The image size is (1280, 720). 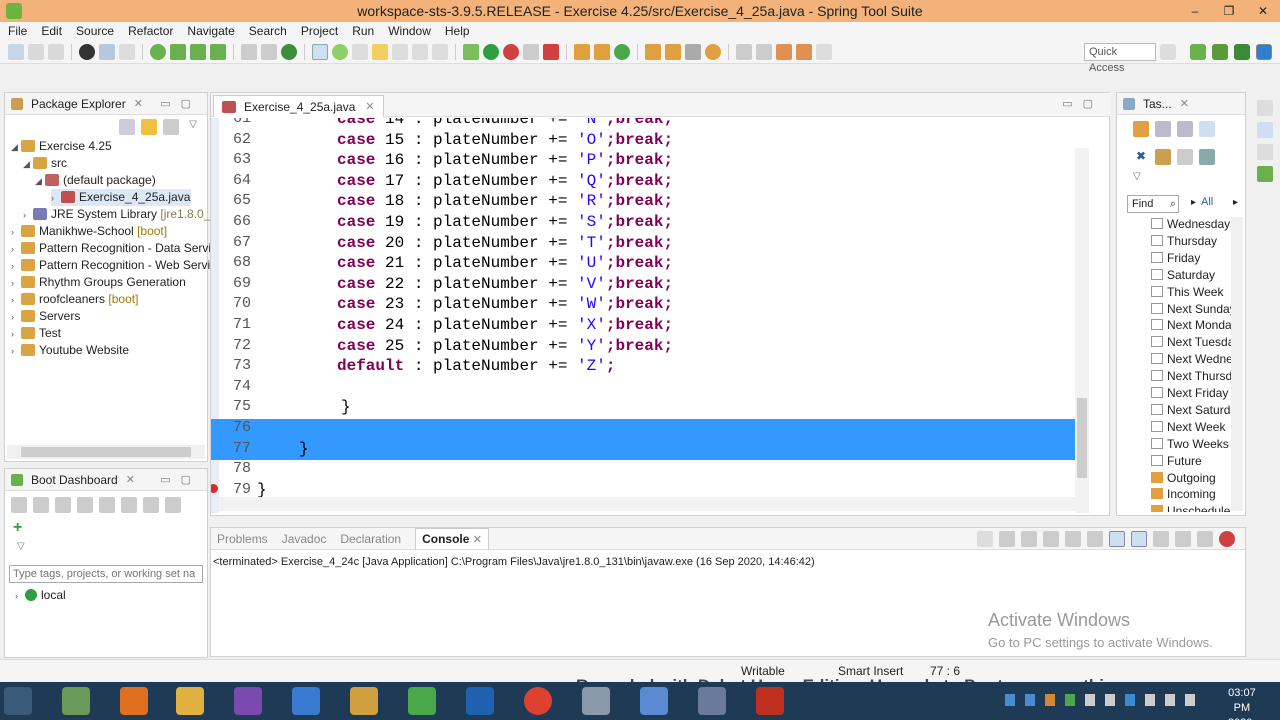 I want to click on boot-start-icon, so click(x=158, y=51).